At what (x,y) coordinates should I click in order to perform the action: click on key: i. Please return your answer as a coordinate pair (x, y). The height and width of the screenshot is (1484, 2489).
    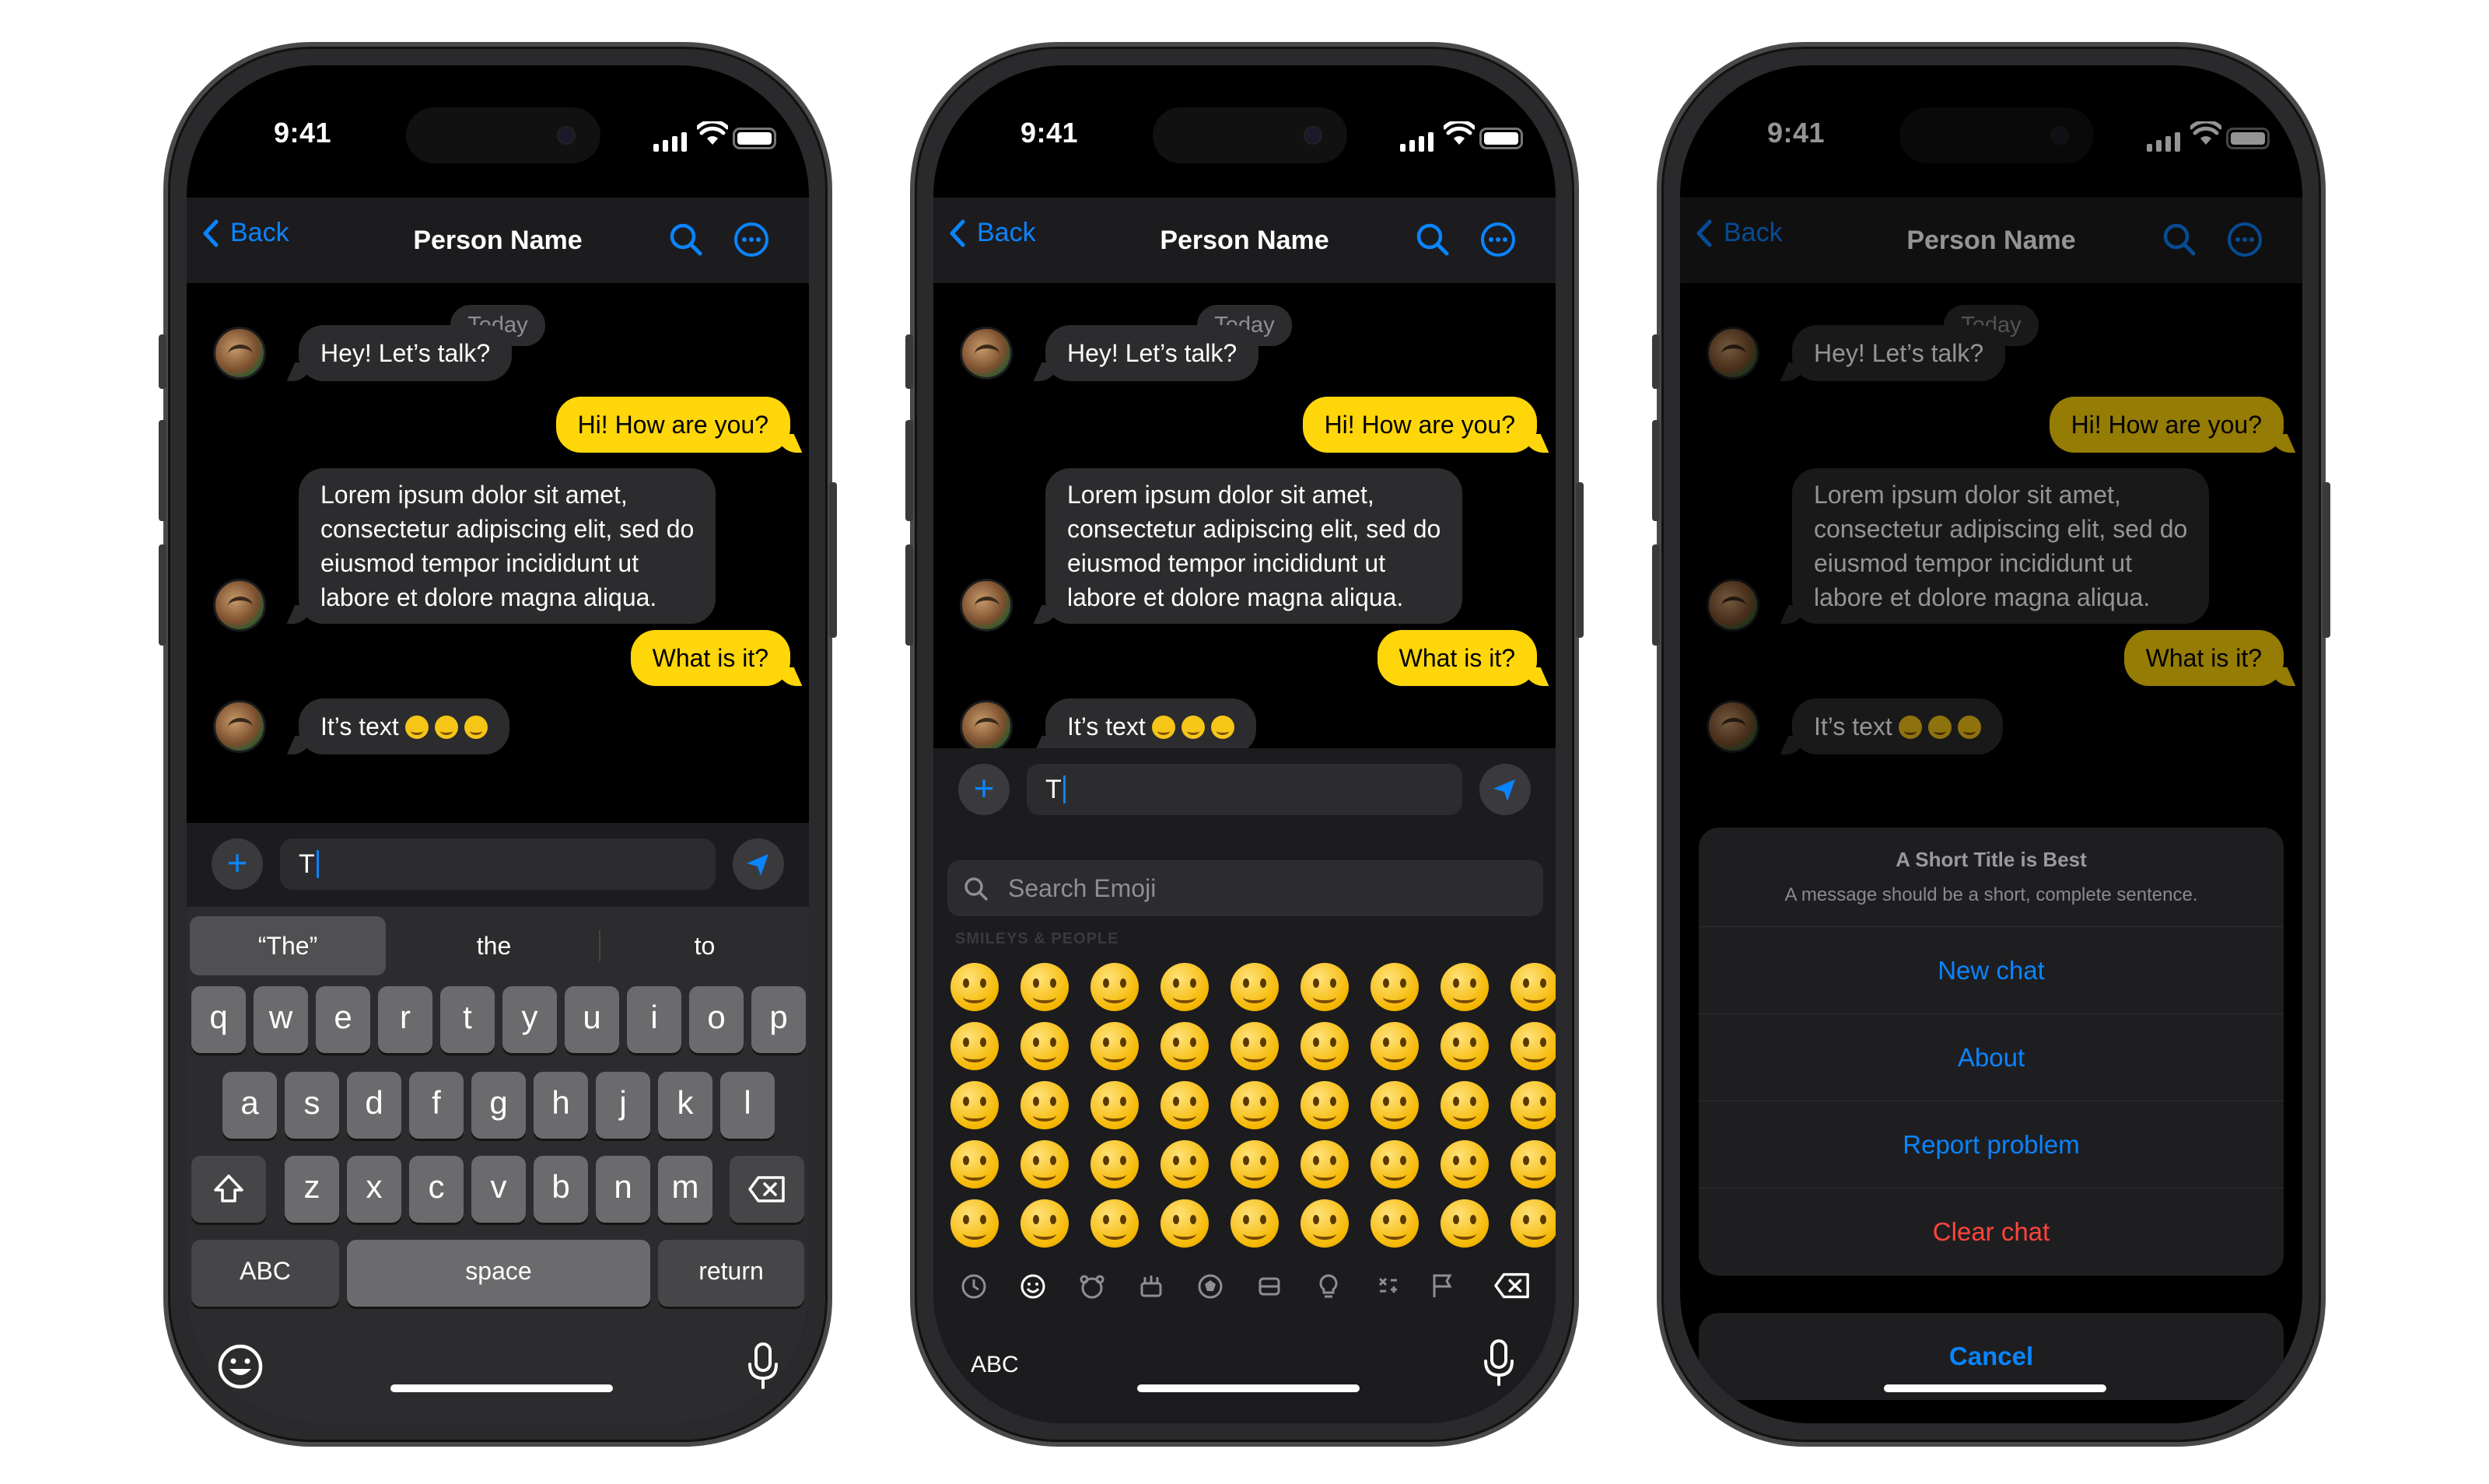
    Looking at the image, I should click on (654, 1020).